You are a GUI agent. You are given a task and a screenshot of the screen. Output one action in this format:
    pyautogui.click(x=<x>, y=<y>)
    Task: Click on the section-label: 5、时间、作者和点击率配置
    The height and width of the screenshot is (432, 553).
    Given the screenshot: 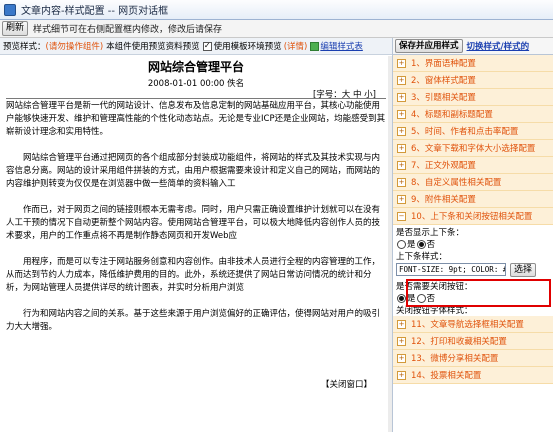 What is the action you would take?
    pyautogui.click(x=465, y=132)
    